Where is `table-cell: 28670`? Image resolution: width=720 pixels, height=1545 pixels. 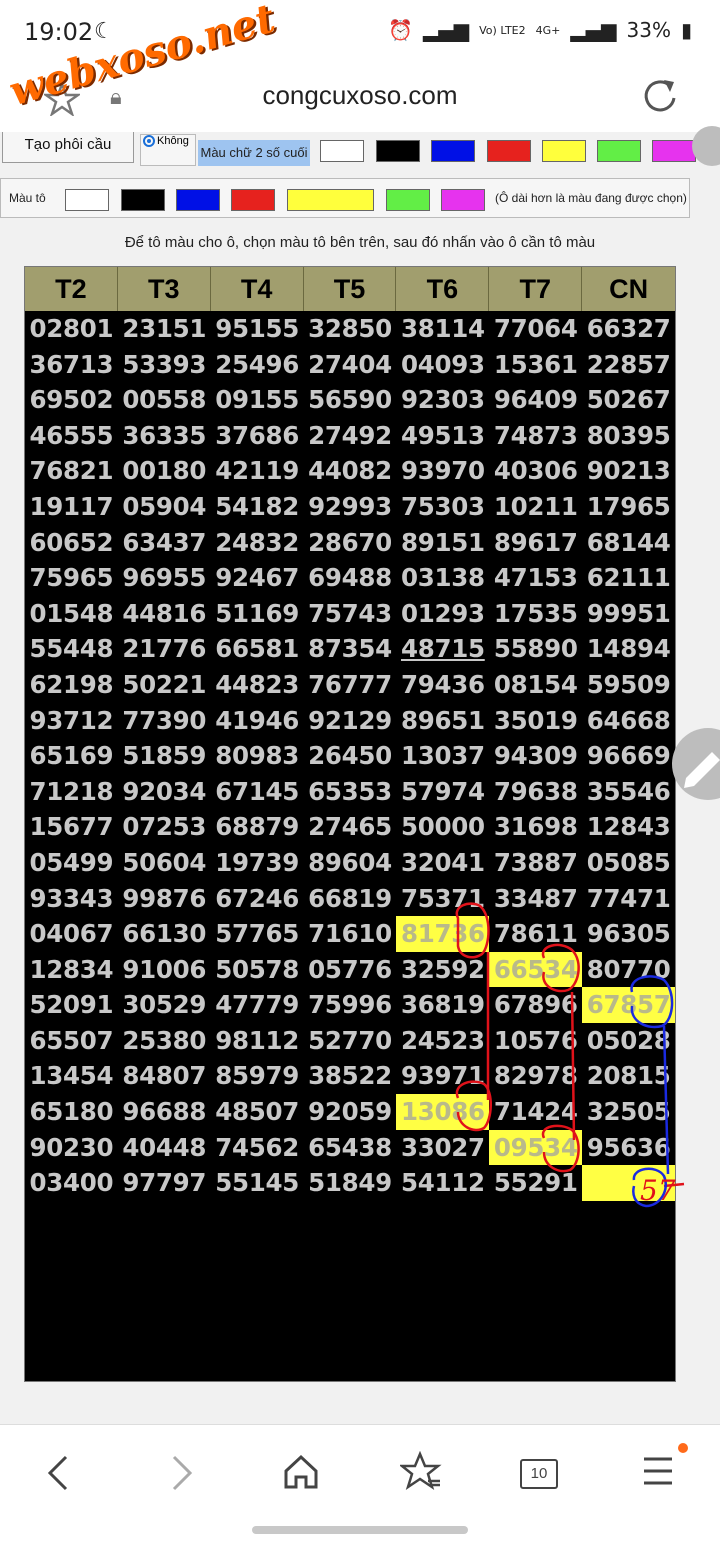
table-cell: 28670 is located at coordinates (350, 543).